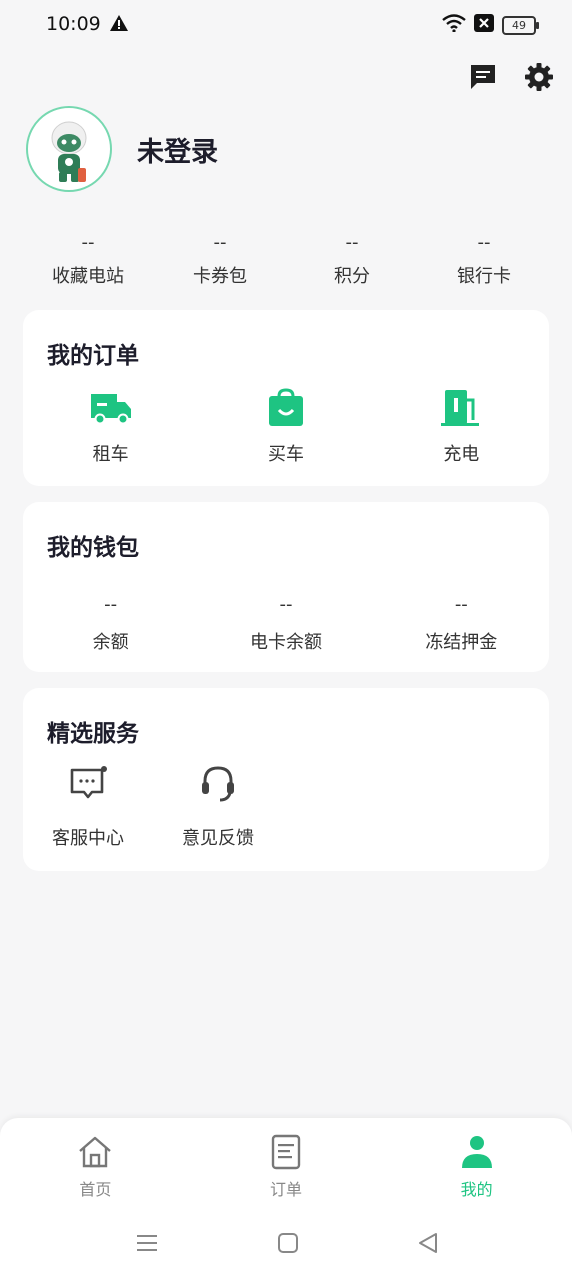 The height and width of the screenshot is (1280, 572). What do you see at coordinates (220, 276) in the screenshot?
I see `stat-label: 卡券包` at bounding box center [220, 276].